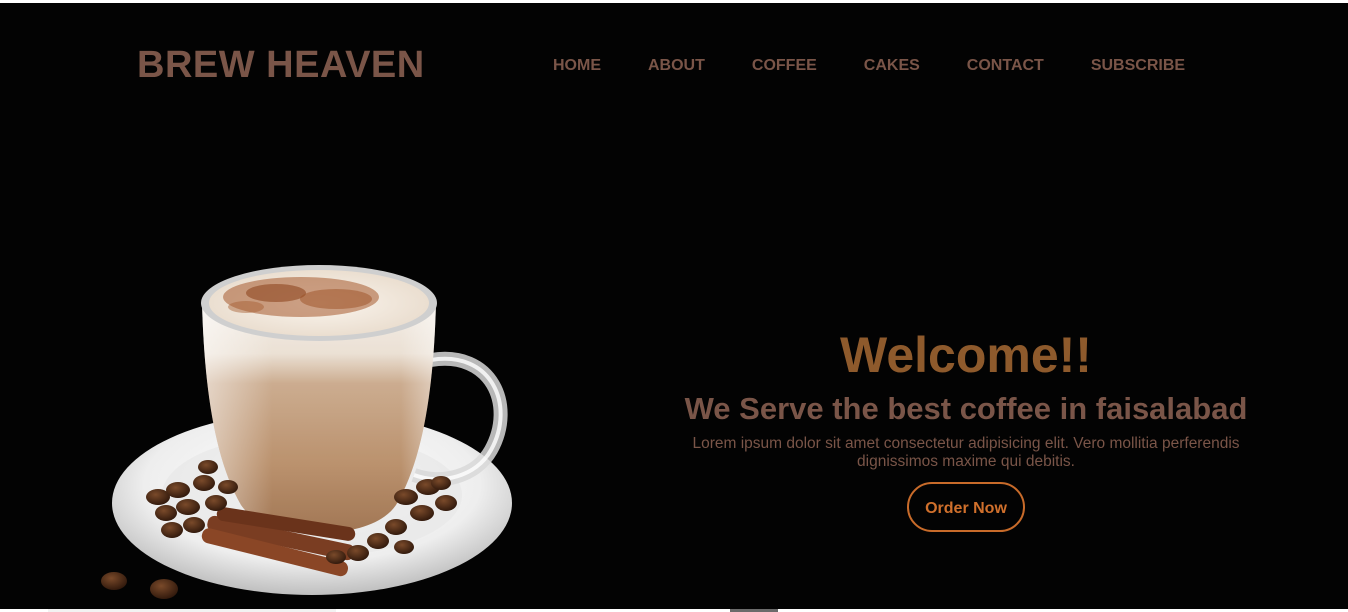 This screenshot has height=612, width=1348. I want to click on nav-item-contact: CONTACT, so click(1005, 66).